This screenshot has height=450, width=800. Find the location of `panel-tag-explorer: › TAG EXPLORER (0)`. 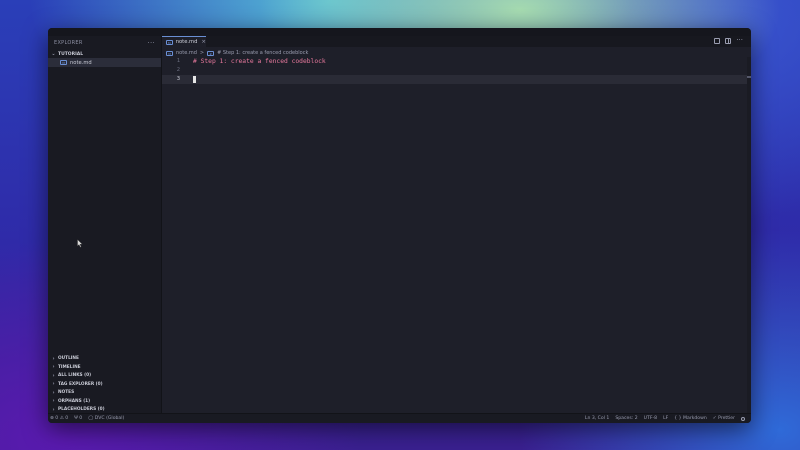

panel-tag-explorer: › TAG EXPLORER (0) is located at coordinates (104, 384).